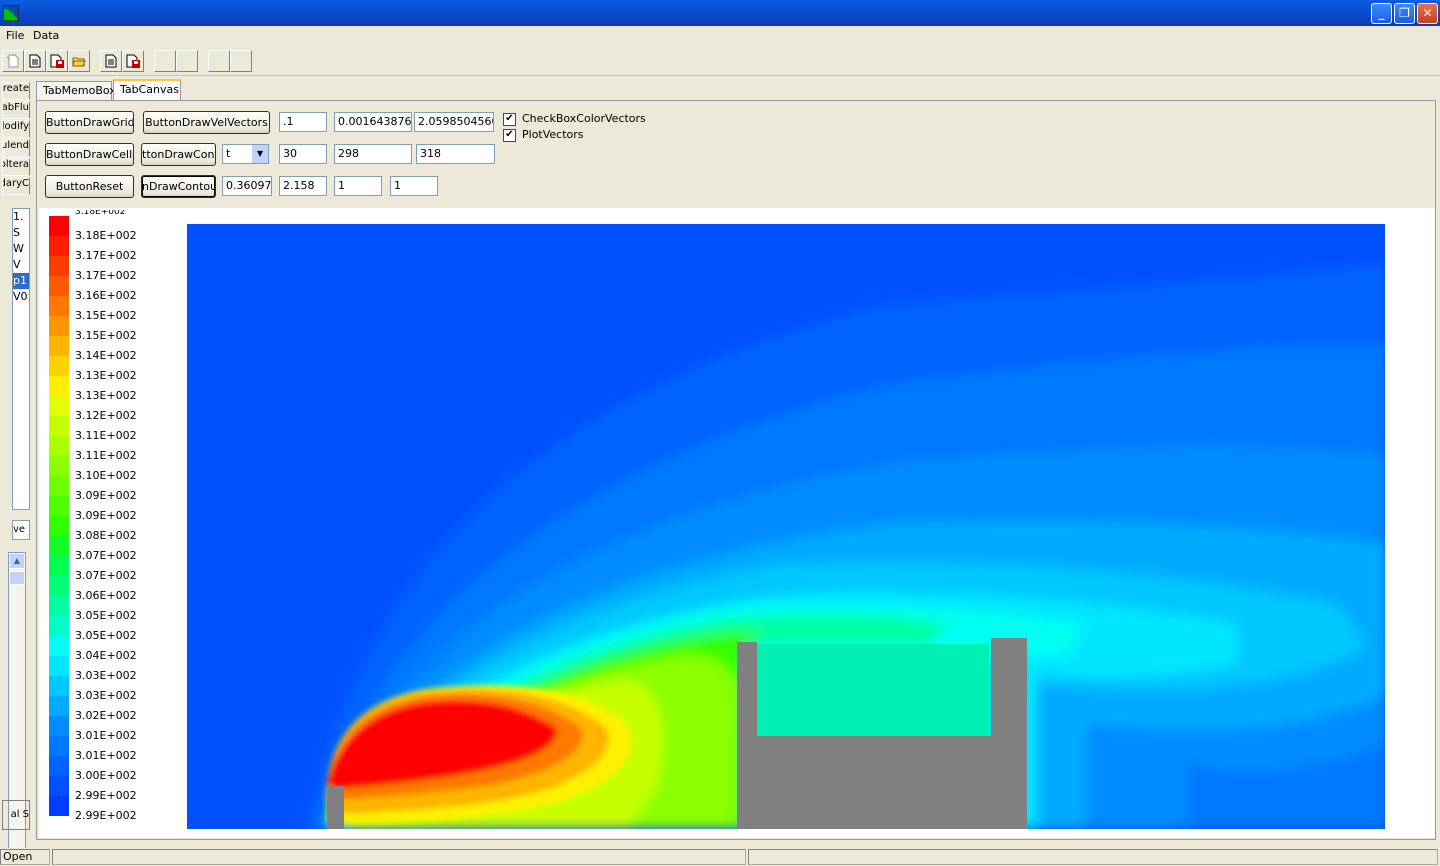 Image resolution: width=1440 pixels, height=866 pixels. I want to click on obstacle-post, so click(335, 807).